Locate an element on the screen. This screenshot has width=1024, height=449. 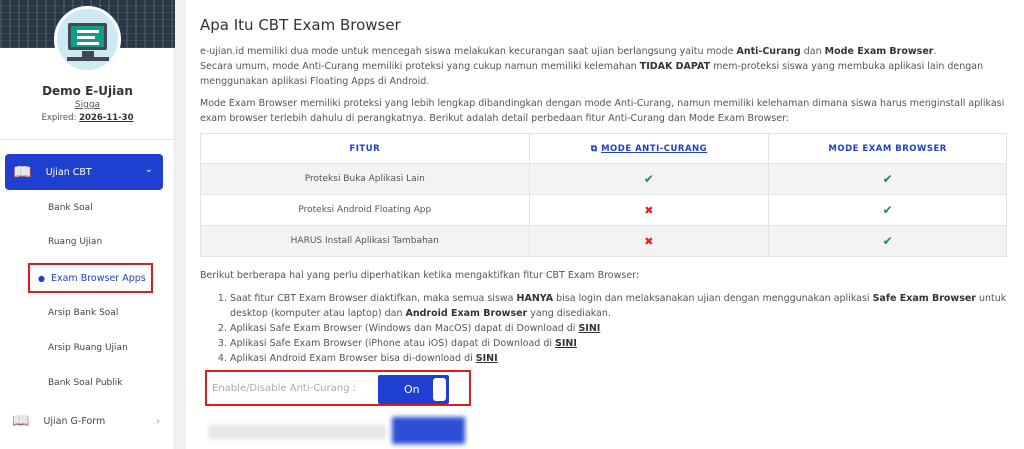
sidebar-item-arsip-ruang-ujian: Arsip Ruang Ujian is located at coordinates (88, 348).